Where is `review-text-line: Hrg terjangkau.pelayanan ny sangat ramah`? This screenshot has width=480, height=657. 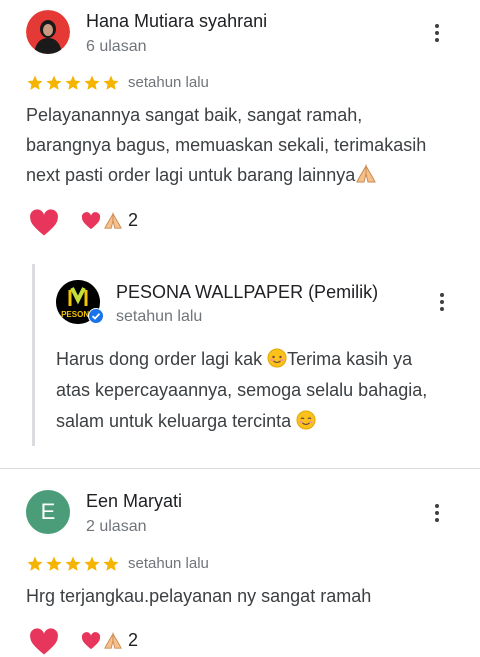
review-text-line: Hrg terjangkau.pelayanan ny sangat ramah is located at coordinates (199, 596).